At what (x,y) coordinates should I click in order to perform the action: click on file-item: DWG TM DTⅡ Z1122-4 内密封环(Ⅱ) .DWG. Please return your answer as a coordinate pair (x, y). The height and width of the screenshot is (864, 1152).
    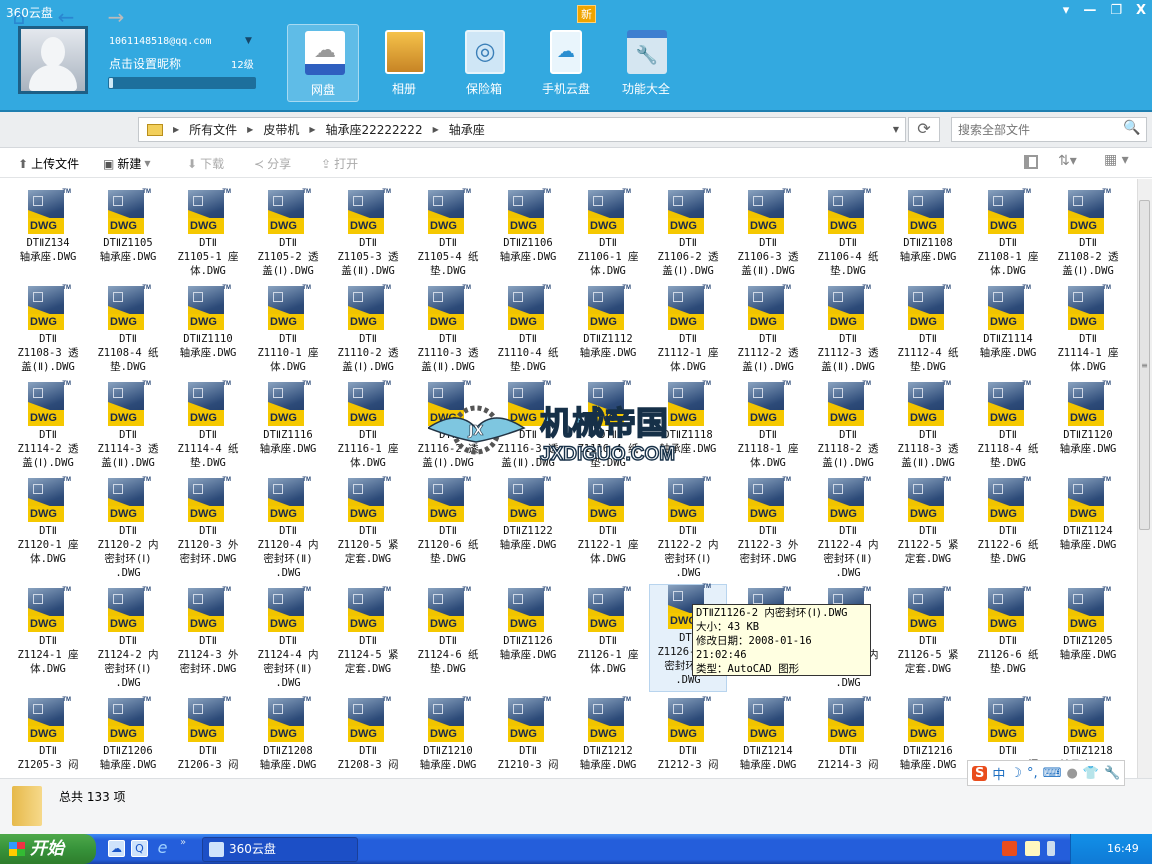
    Looking at the image, I should click on (848, 528).